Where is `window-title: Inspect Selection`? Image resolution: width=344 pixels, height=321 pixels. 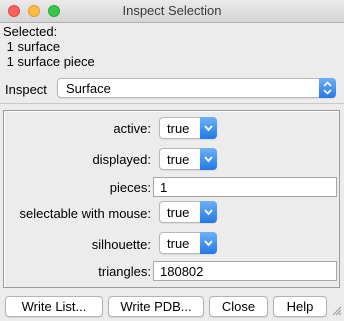
window-title: Inspect Selection is located at coordinates (172, 10).